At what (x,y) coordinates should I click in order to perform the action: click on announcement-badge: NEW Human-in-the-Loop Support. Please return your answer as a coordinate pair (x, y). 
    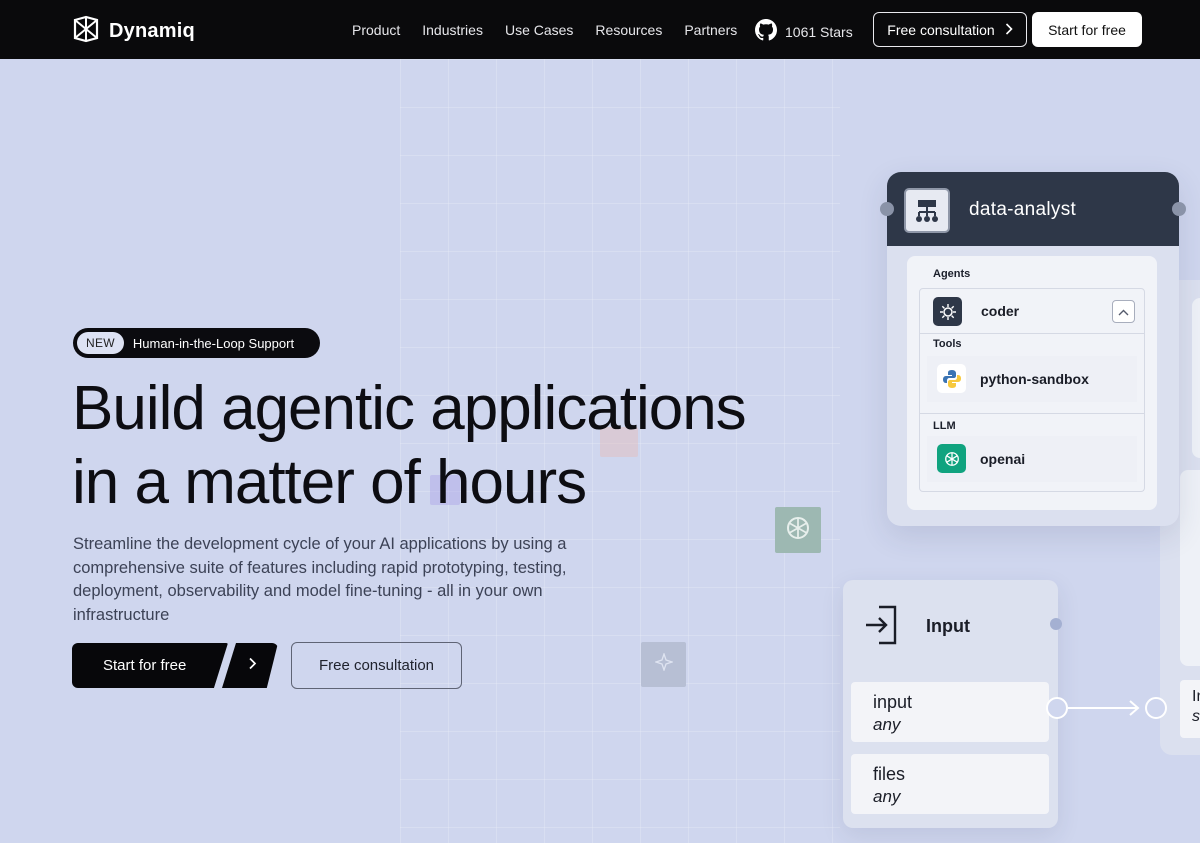
    Looking at the image, I should click on (196, 343).